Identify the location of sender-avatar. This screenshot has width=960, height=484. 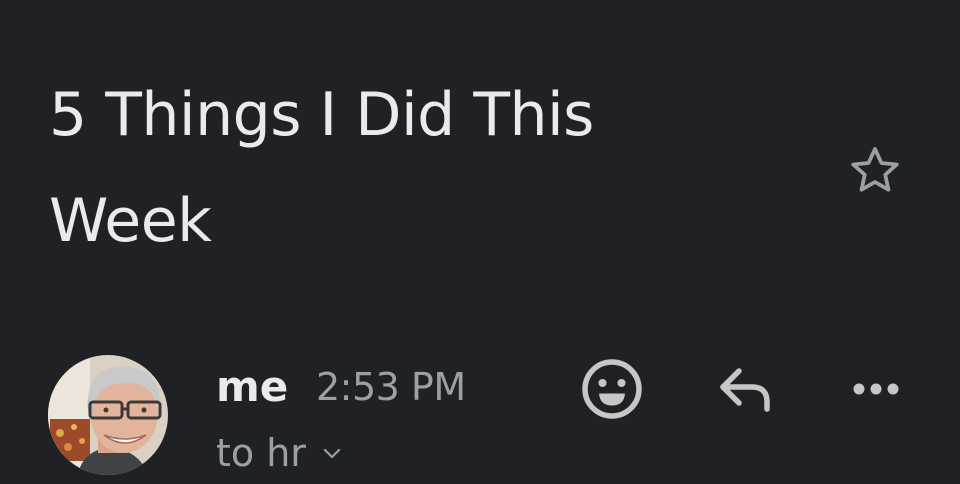
(108, 415).